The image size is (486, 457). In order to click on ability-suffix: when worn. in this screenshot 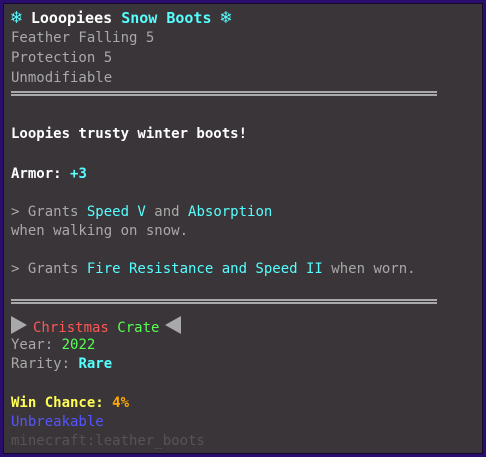, I will do `click(369, 269)`.